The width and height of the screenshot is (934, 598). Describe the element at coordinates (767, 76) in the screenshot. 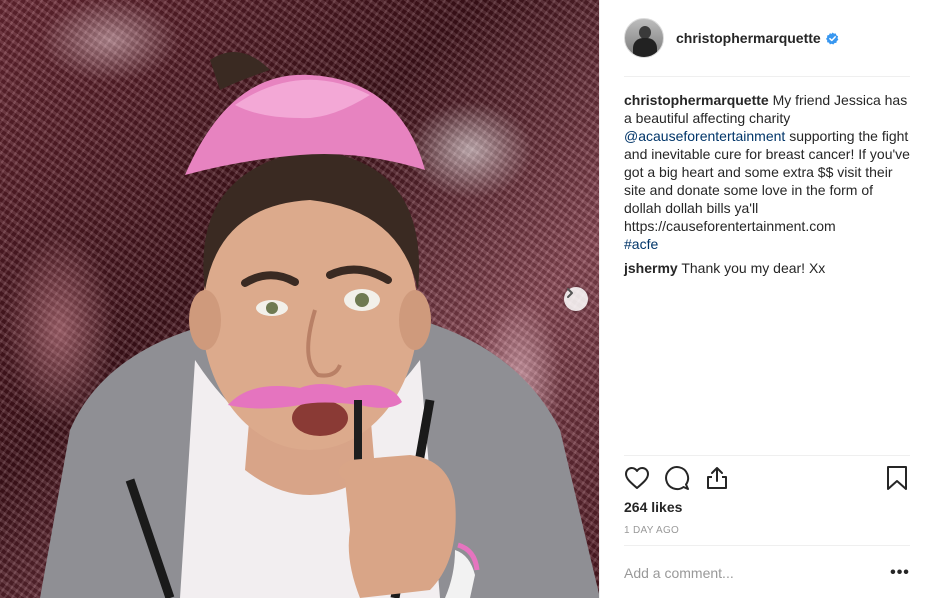

I see `header-divider` at that location.